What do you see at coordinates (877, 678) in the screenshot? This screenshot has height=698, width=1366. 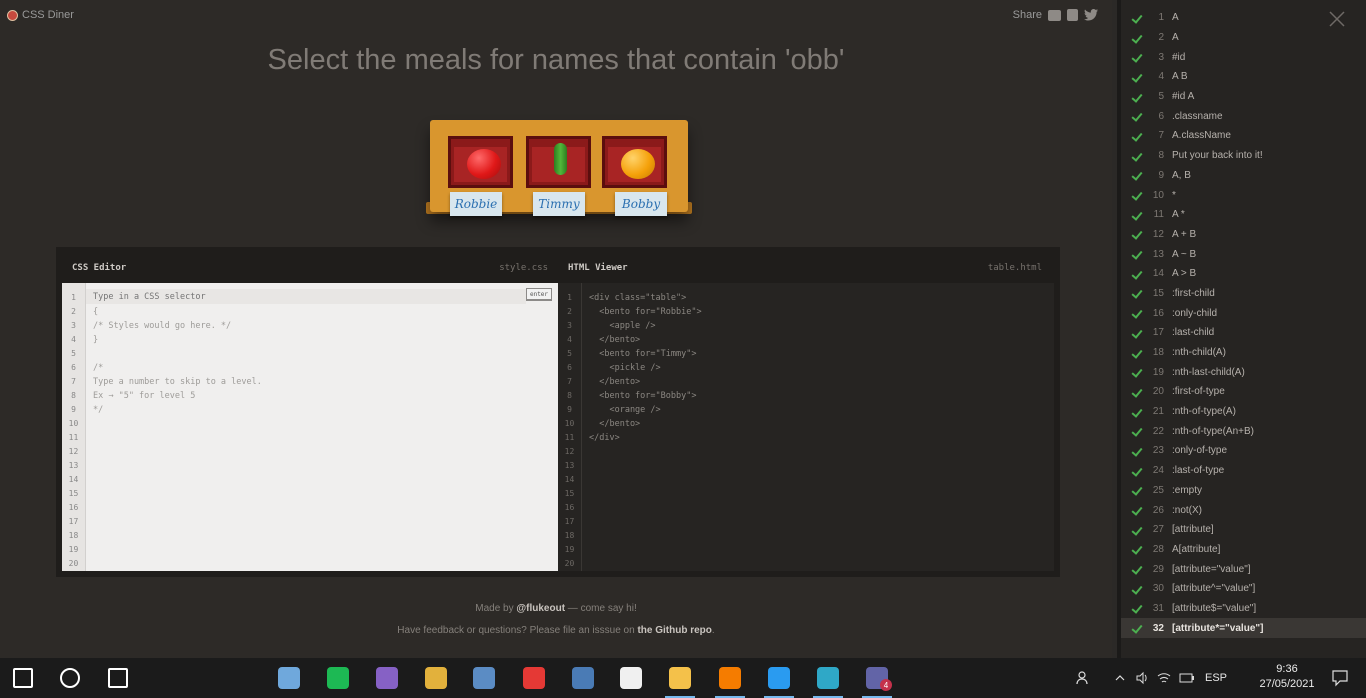 I see `taskbar-item: 4` at bounding box center [877, 678].